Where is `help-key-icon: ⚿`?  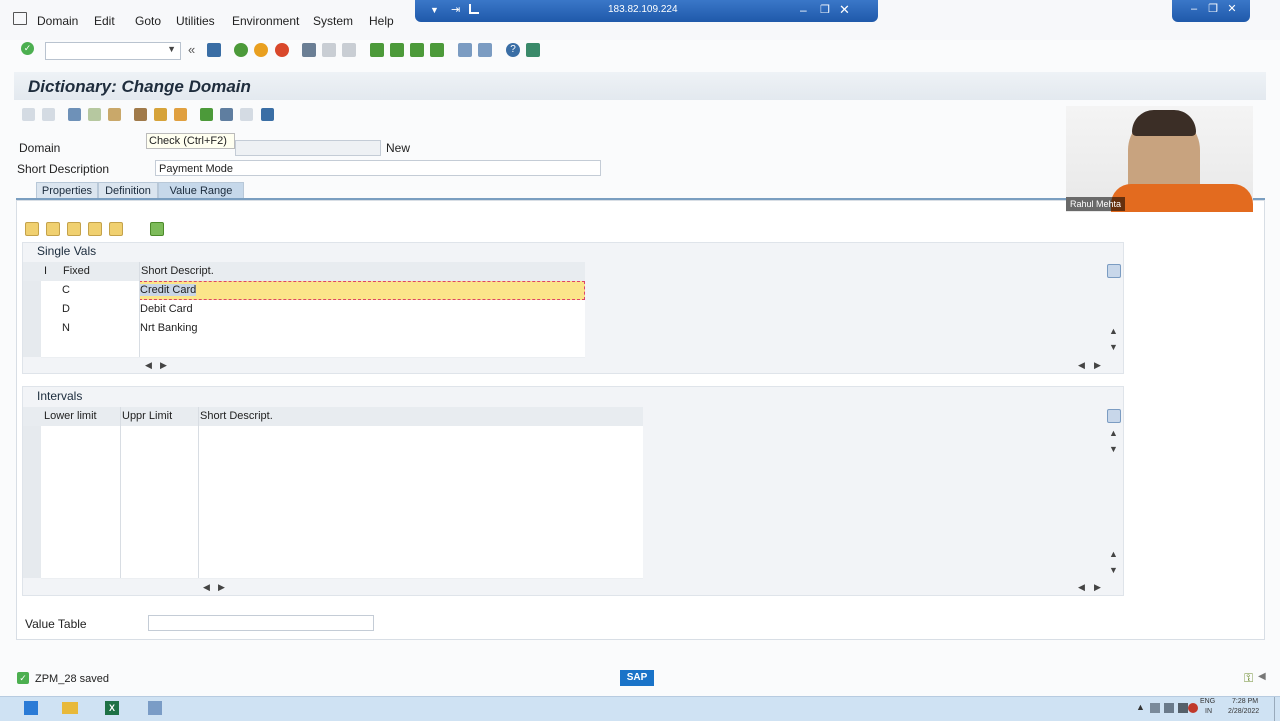
help-key-icon: ⚿ is located at coordinates (1248, 678).